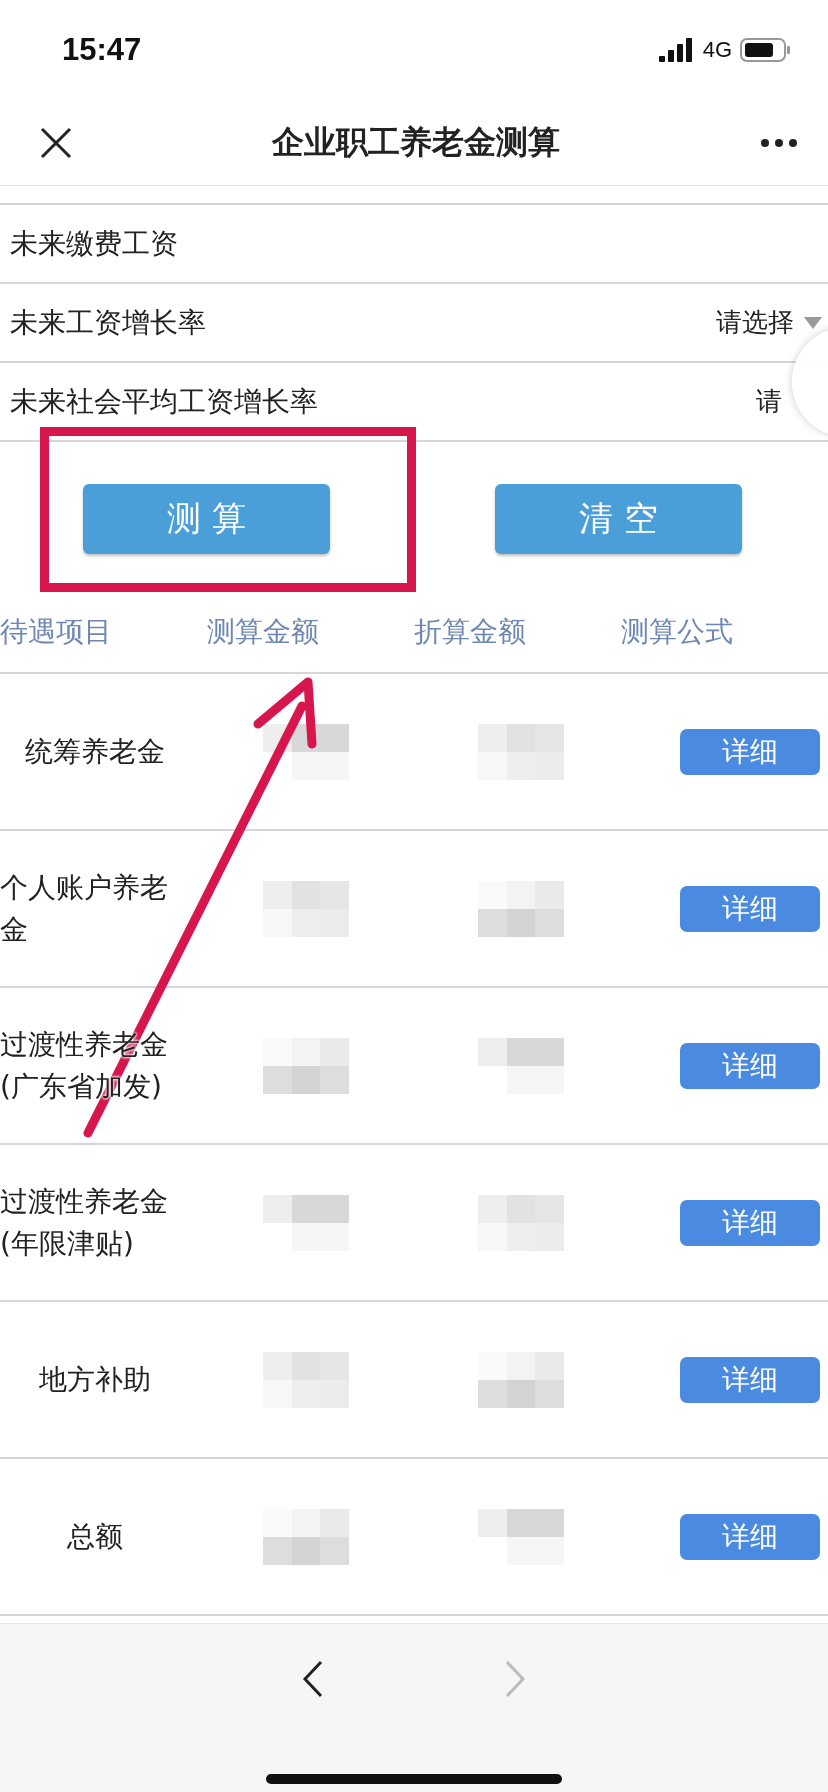 The image size is (828, 1792). What do you see at coordinates (84, 1222) in the screenshot?
I see `item-name: 过渡性养老金 (年限津贴)` at bounding box center [84, 1222].